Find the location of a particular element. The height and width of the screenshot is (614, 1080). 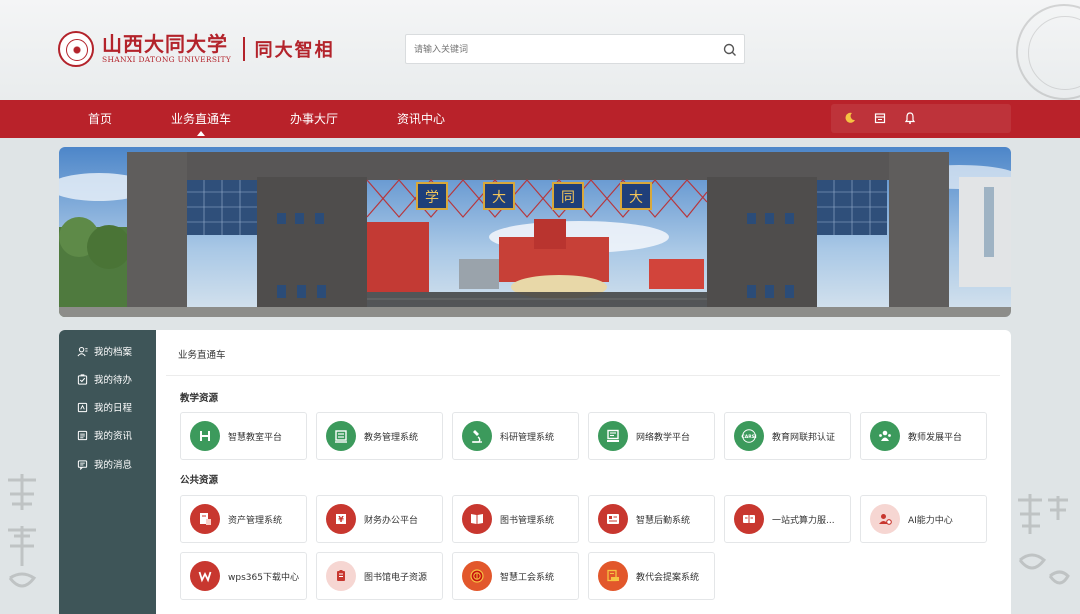

search-box is located at coordinates (575, 49).